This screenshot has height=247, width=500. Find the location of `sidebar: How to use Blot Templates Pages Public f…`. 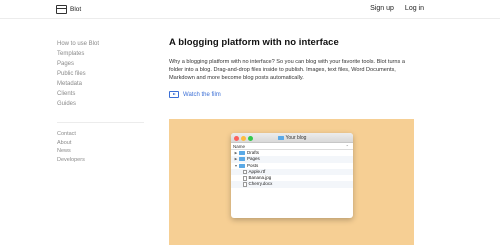

sidebar: How to use Blot Templates Pages Public f… is located at coordinates (100, 102).